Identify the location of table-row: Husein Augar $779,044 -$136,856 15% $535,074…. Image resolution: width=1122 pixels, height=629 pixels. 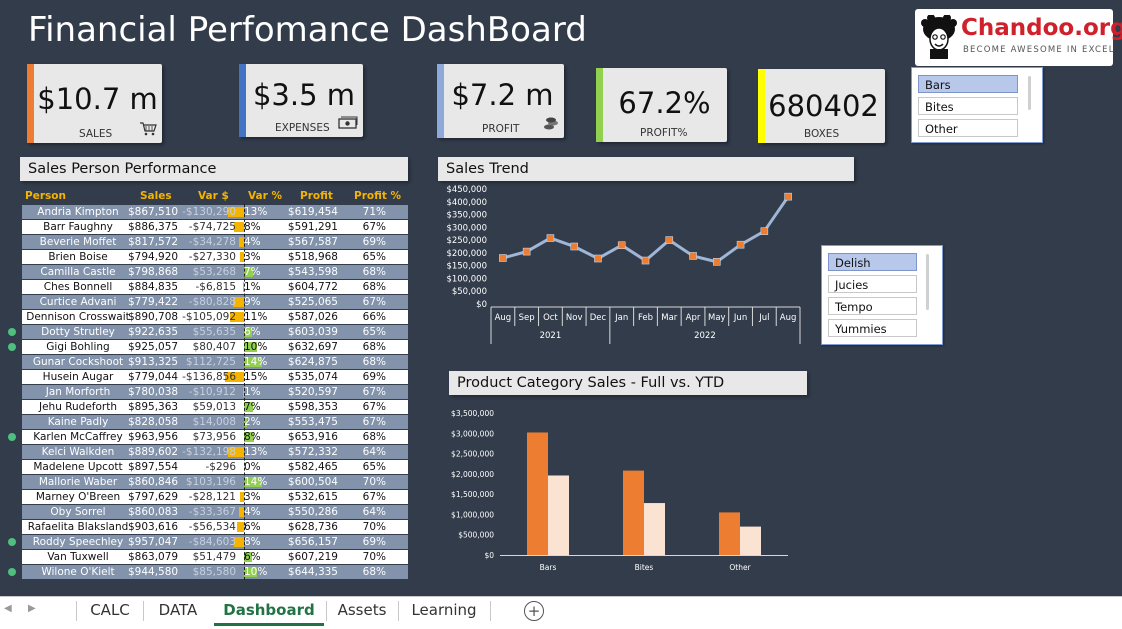
(215, 377).